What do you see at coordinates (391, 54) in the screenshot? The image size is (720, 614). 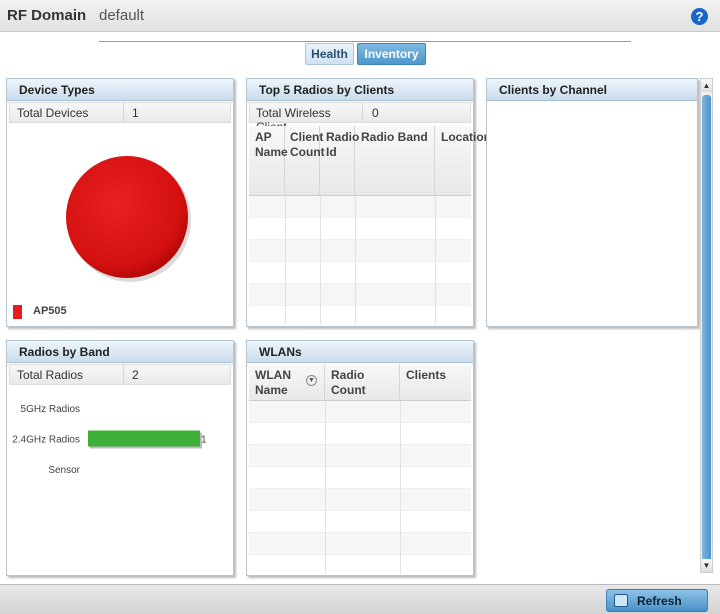 I see `tab-inventory: Inventory` at bounding box center [391, 54].